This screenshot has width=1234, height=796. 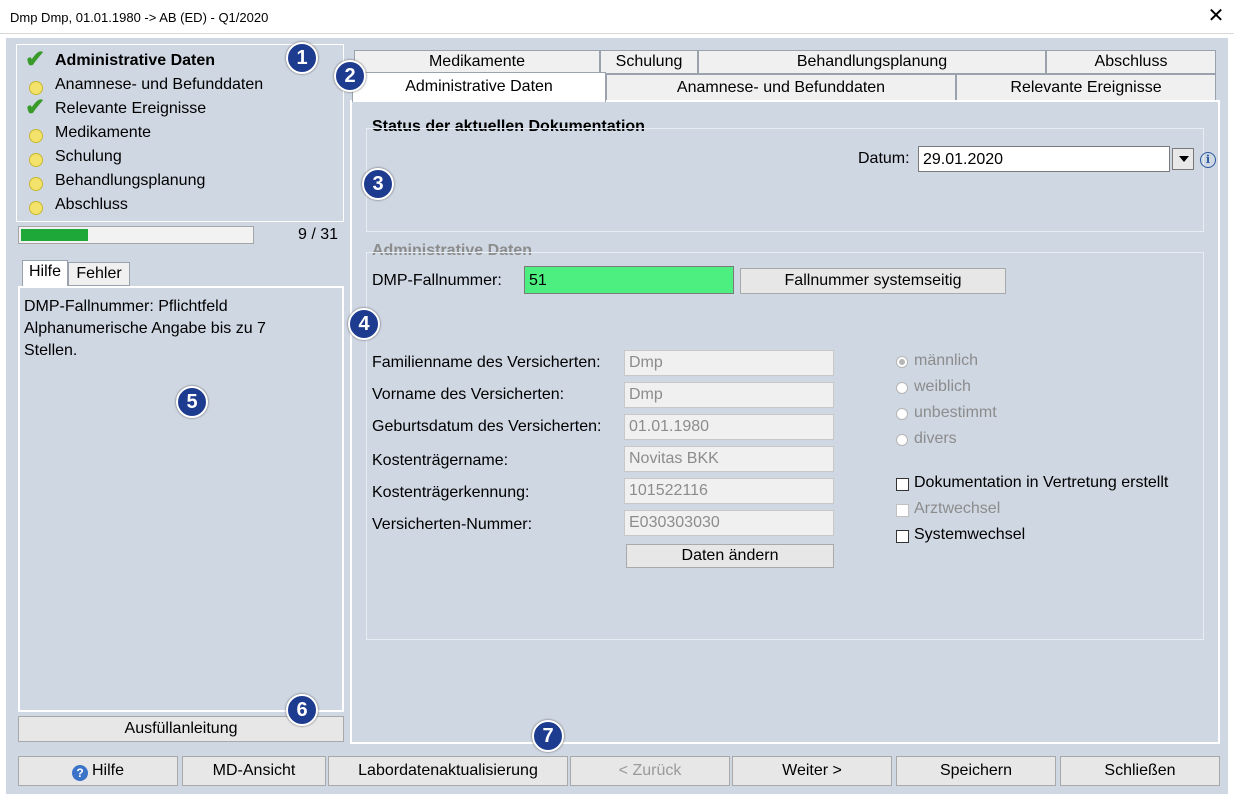 What do you see at coordinates (957, 508) in the screenshot?
I see `checkbox-label: Arztwechsel` at bounding box center [957, 508].